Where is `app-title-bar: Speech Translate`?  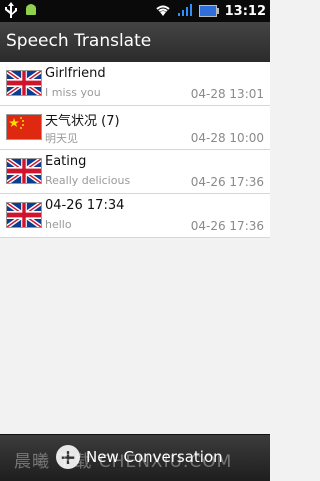 app-title-bar: Speech Translate is located at coordinates (135, 42).